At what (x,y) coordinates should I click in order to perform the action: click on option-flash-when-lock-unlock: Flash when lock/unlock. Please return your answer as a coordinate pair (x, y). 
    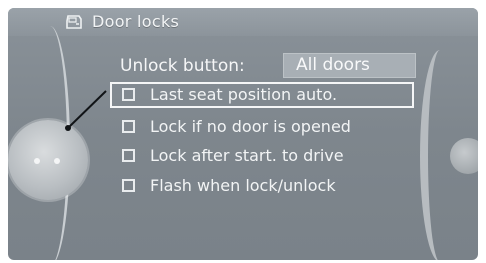
    Looking at the image, I should click on (226, 186).